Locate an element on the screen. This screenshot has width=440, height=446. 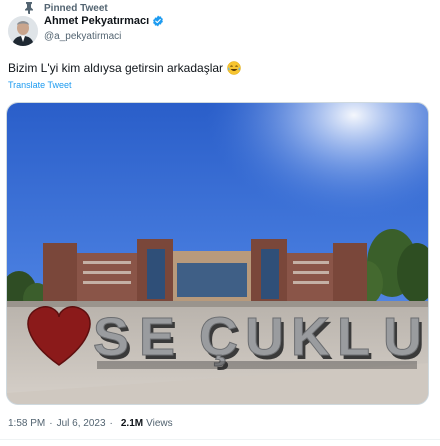
sign-letter: S is located at coordinates (111, 337).